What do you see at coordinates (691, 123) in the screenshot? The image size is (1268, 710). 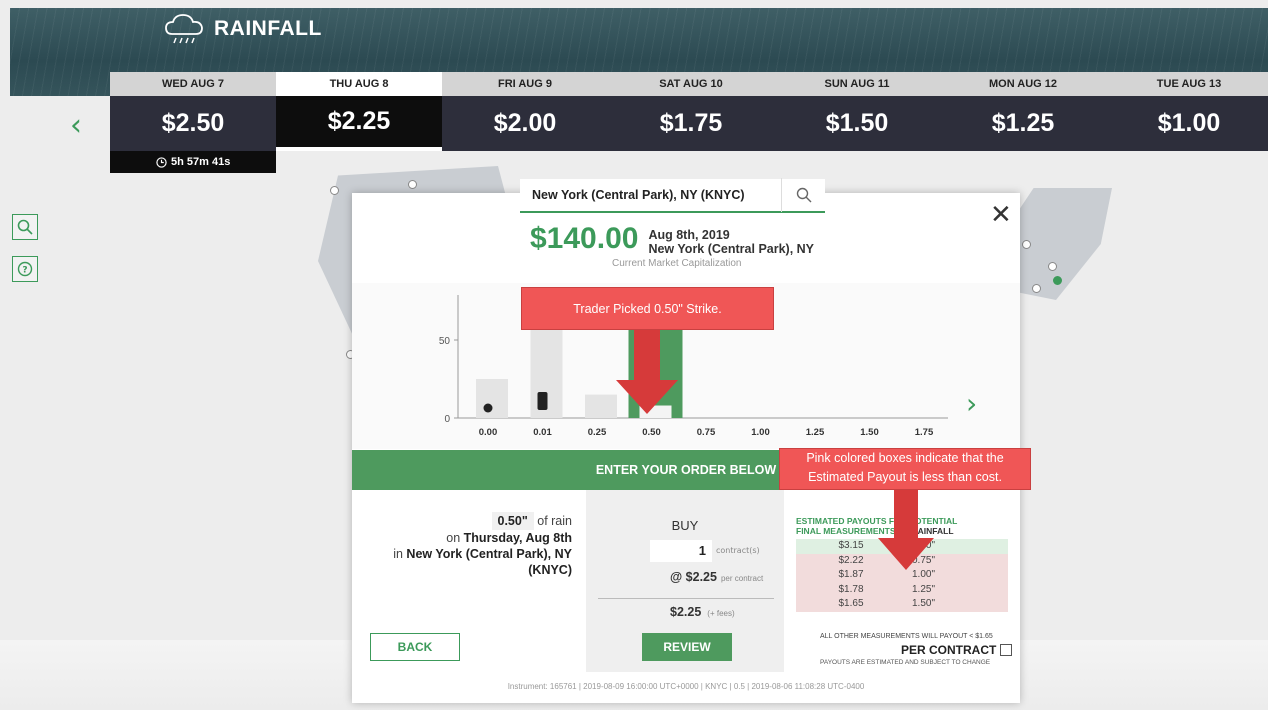 I see `day-tab-price: $1.75` at bounding box center [691, 123].